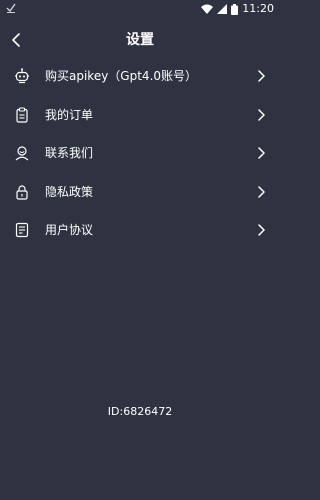 The image size is (320, 500). I want to click on person-icon, so click(22, 153).